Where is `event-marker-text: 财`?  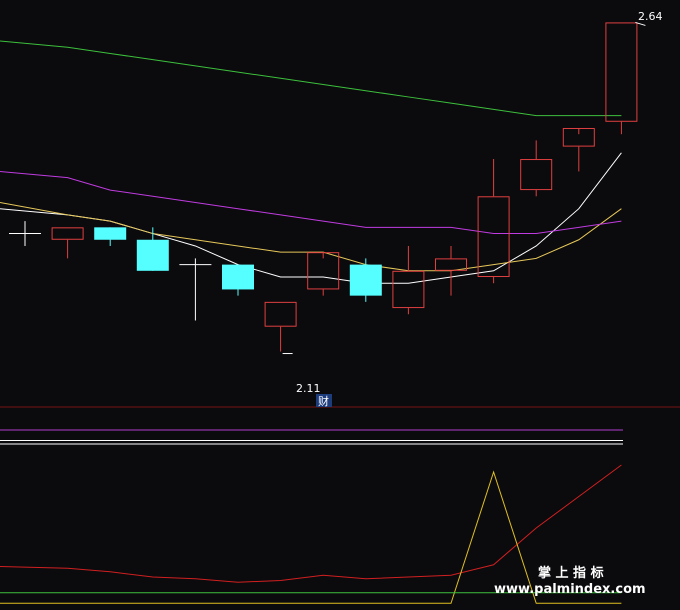 event-marker-text: 财 is located at coordinates (323, 401).